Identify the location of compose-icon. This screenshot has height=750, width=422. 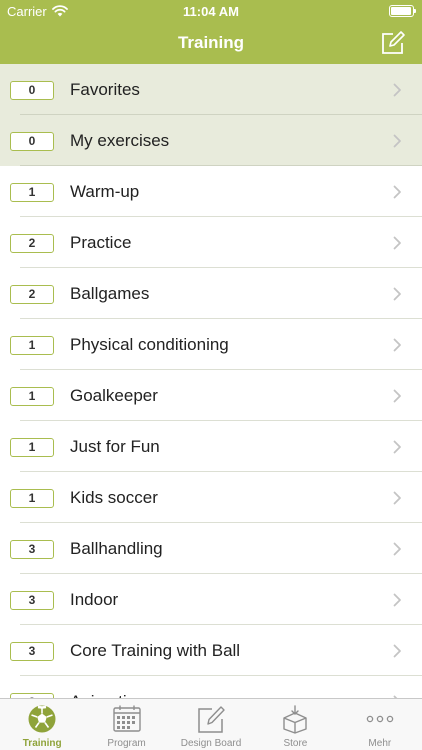
(393, 43).